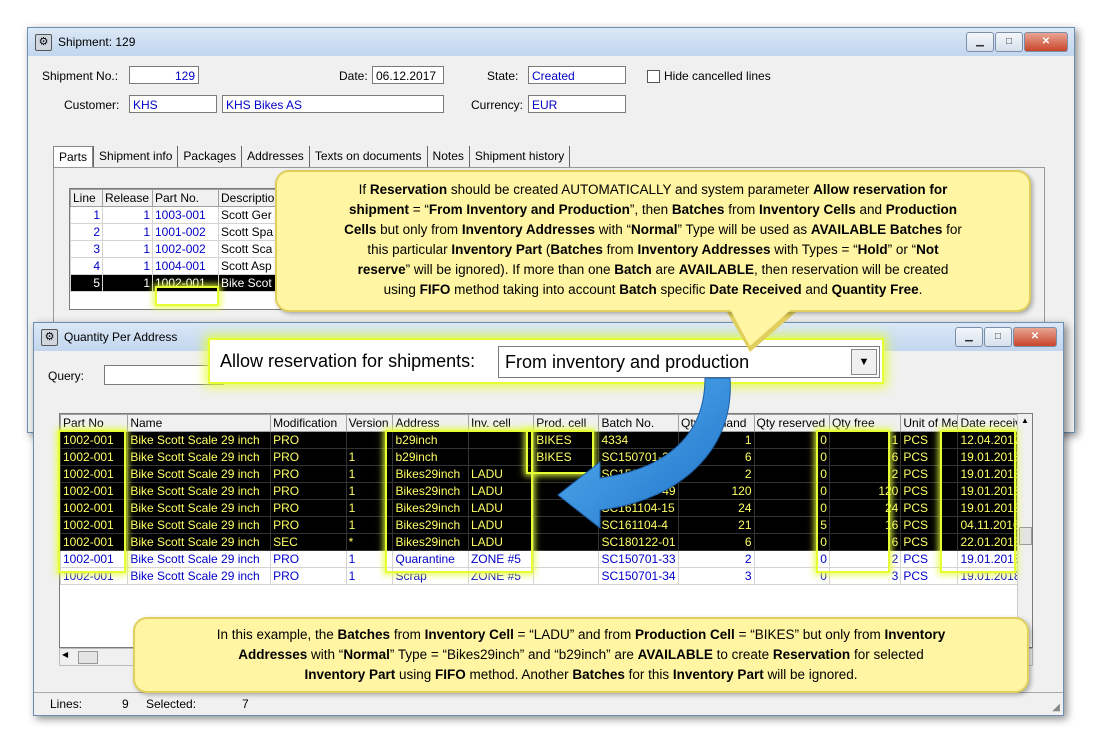  I want to click on parts-col-release: Release, so click(127, 198).